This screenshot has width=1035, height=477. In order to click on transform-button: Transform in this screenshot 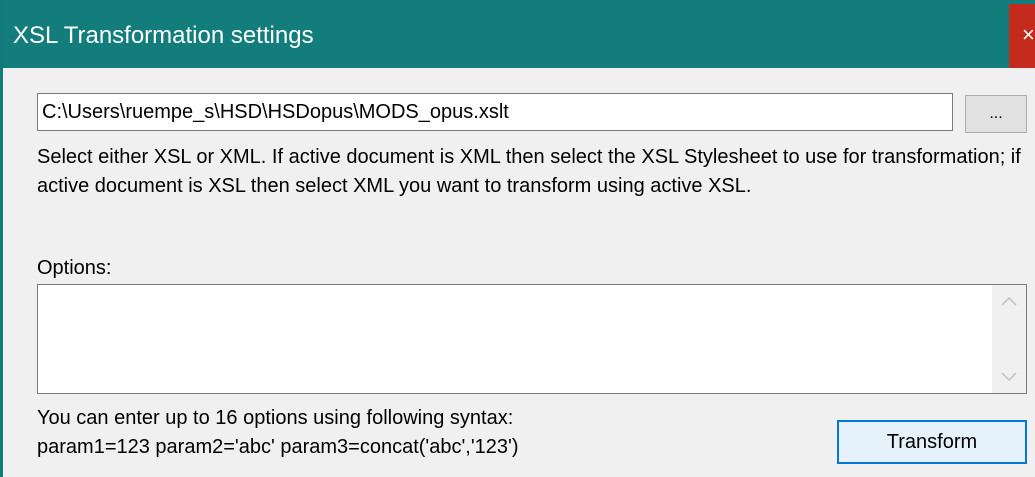, I will do `click(932, 442)`.